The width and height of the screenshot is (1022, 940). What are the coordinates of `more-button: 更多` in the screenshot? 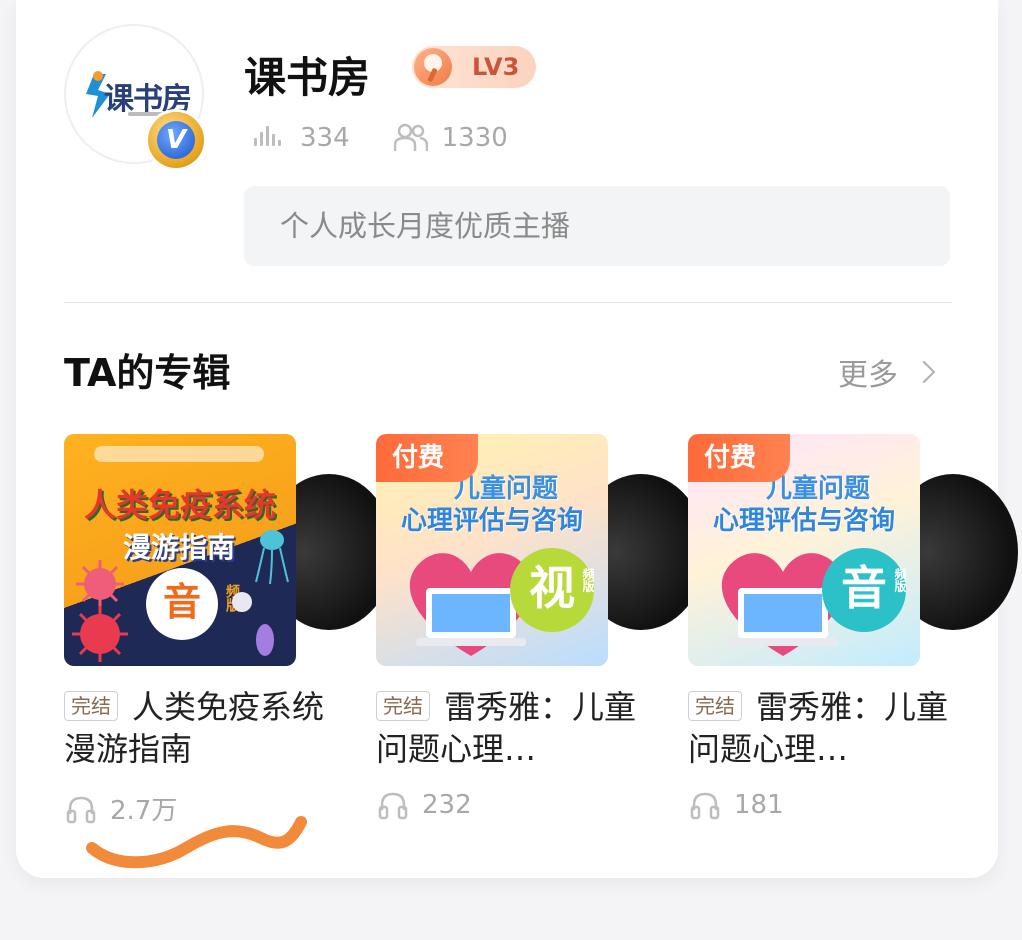 It's located at (887, 372).